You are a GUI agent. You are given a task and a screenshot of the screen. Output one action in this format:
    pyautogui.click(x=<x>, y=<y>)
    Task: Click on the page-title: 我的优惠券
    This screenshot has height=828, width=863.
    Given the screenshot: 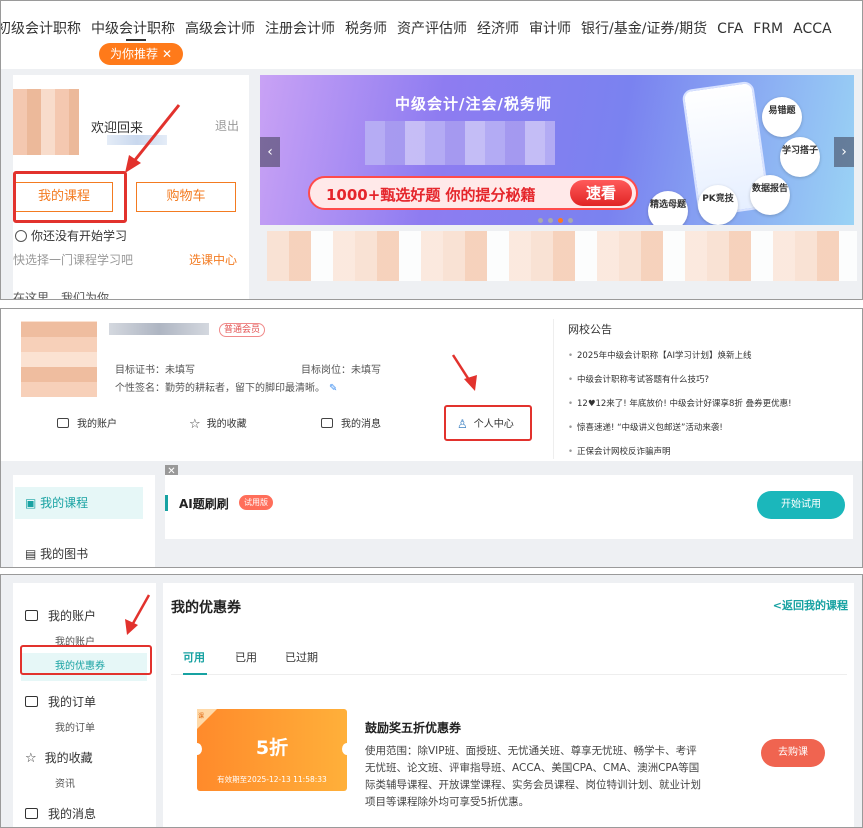 What is the action you would take?
    pyautogui.click(x=206, y=608)
    